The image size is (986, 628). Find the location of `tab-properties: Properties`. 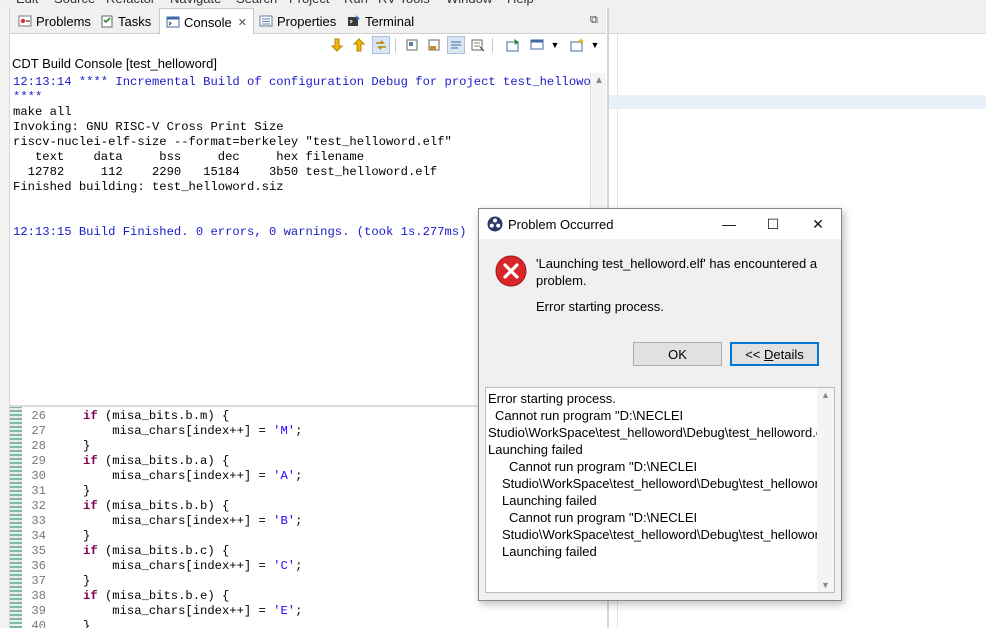

tab-properties: Properties is located at coordinates (297, 21).